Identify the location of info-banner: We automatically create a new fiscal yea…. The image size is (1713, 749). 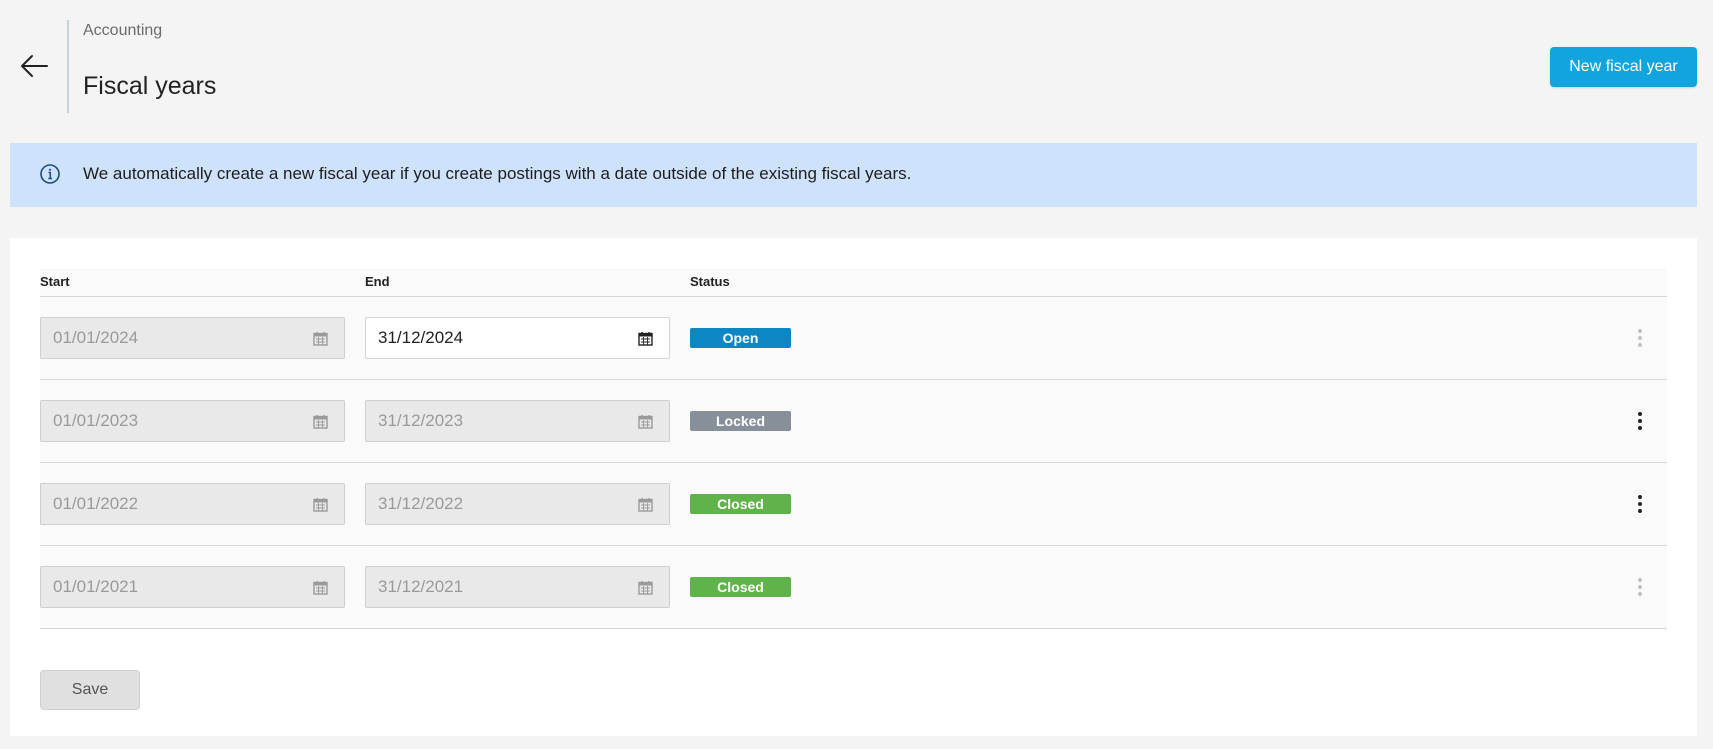
(853, 175).